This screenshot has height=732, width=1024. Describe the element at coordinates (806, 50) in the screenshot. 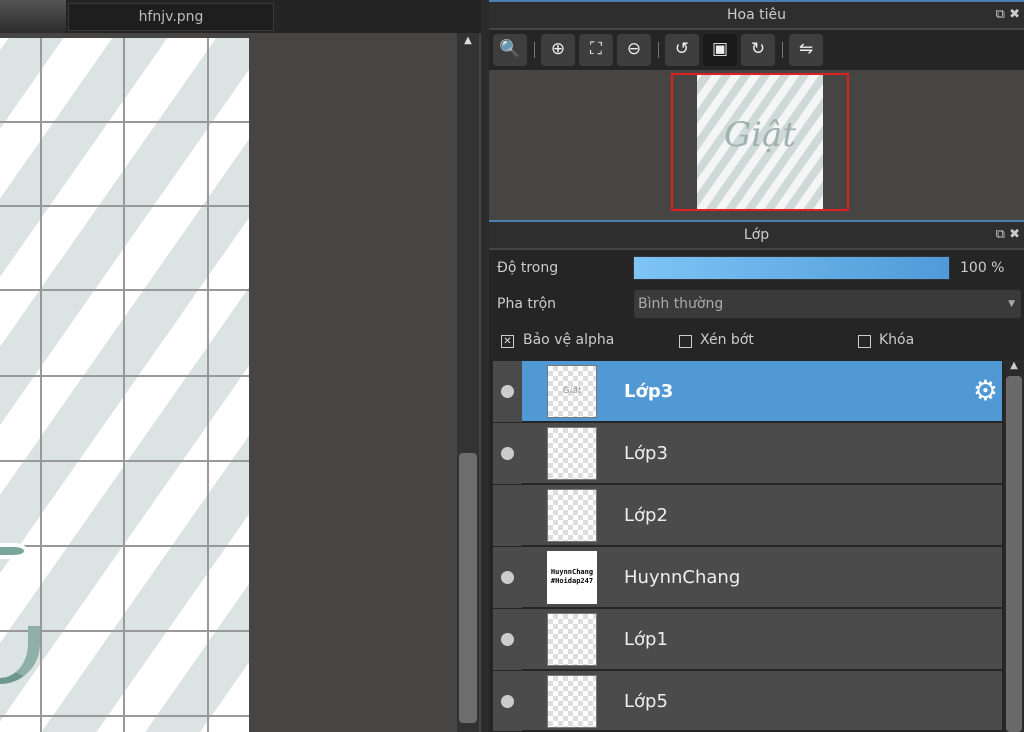

I see `flip-horizontal-button: ⇋` at that location.